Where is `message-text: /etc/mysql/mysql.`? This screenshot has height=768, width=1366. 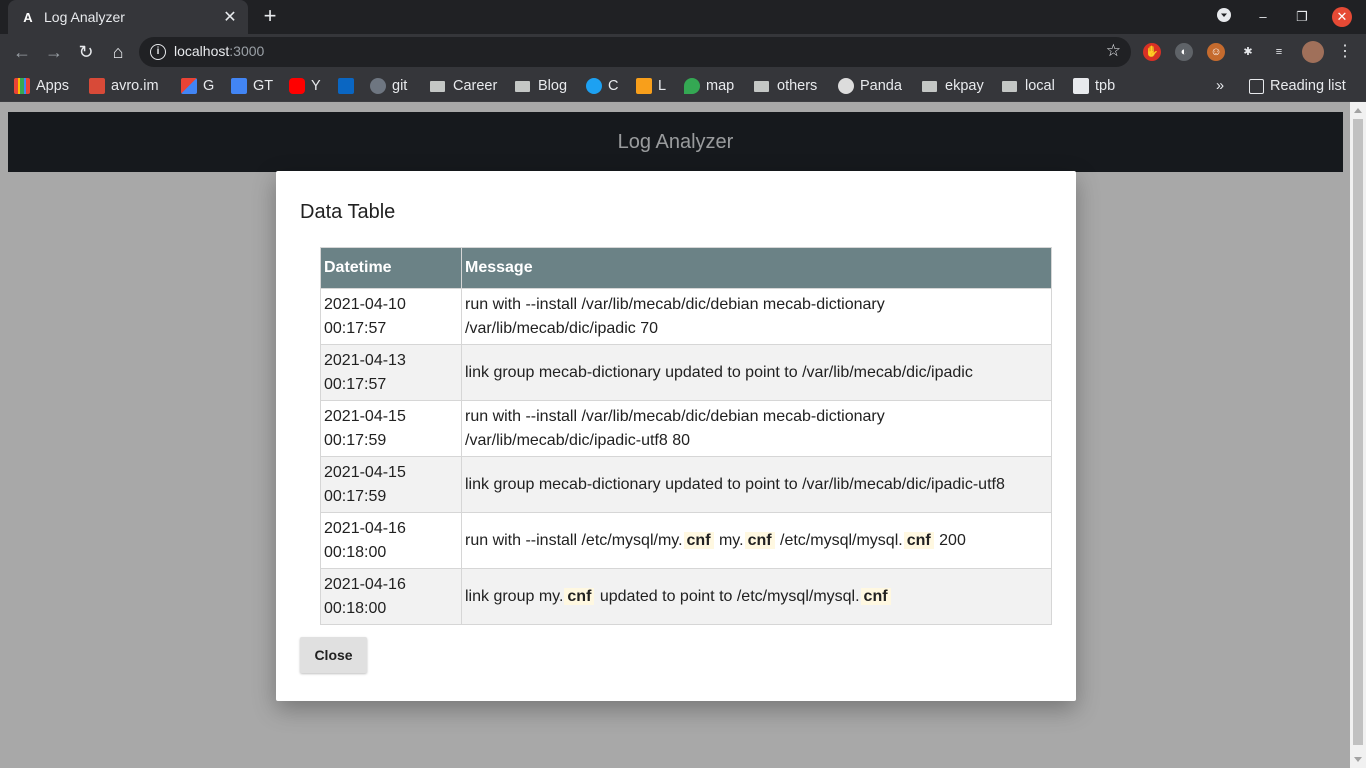
message-text: /etc/mysql/mysql. is located at coordinates (839, 540).